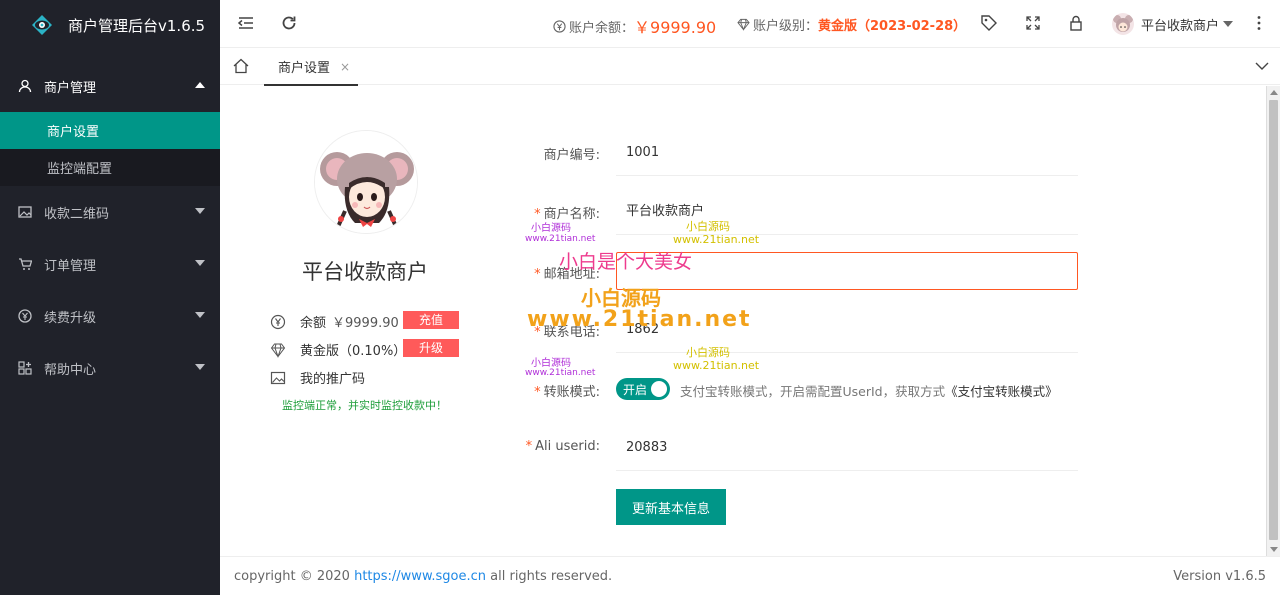 Image resolution: width=1280 pixels, height=595 pixels. What do you see at coordinates (562, 446) in the screenshot?
I see `ali-userid-label: * Ali userid:` at bounding box center [562, 446].